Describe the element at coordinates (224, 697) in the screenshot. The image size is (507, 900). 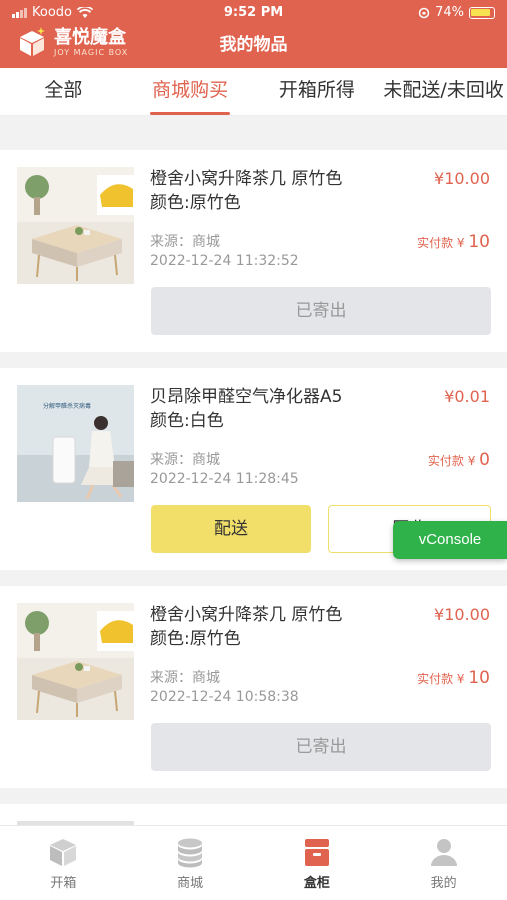
I see `order-date: 2022-12-24 10:58:38` at that location.